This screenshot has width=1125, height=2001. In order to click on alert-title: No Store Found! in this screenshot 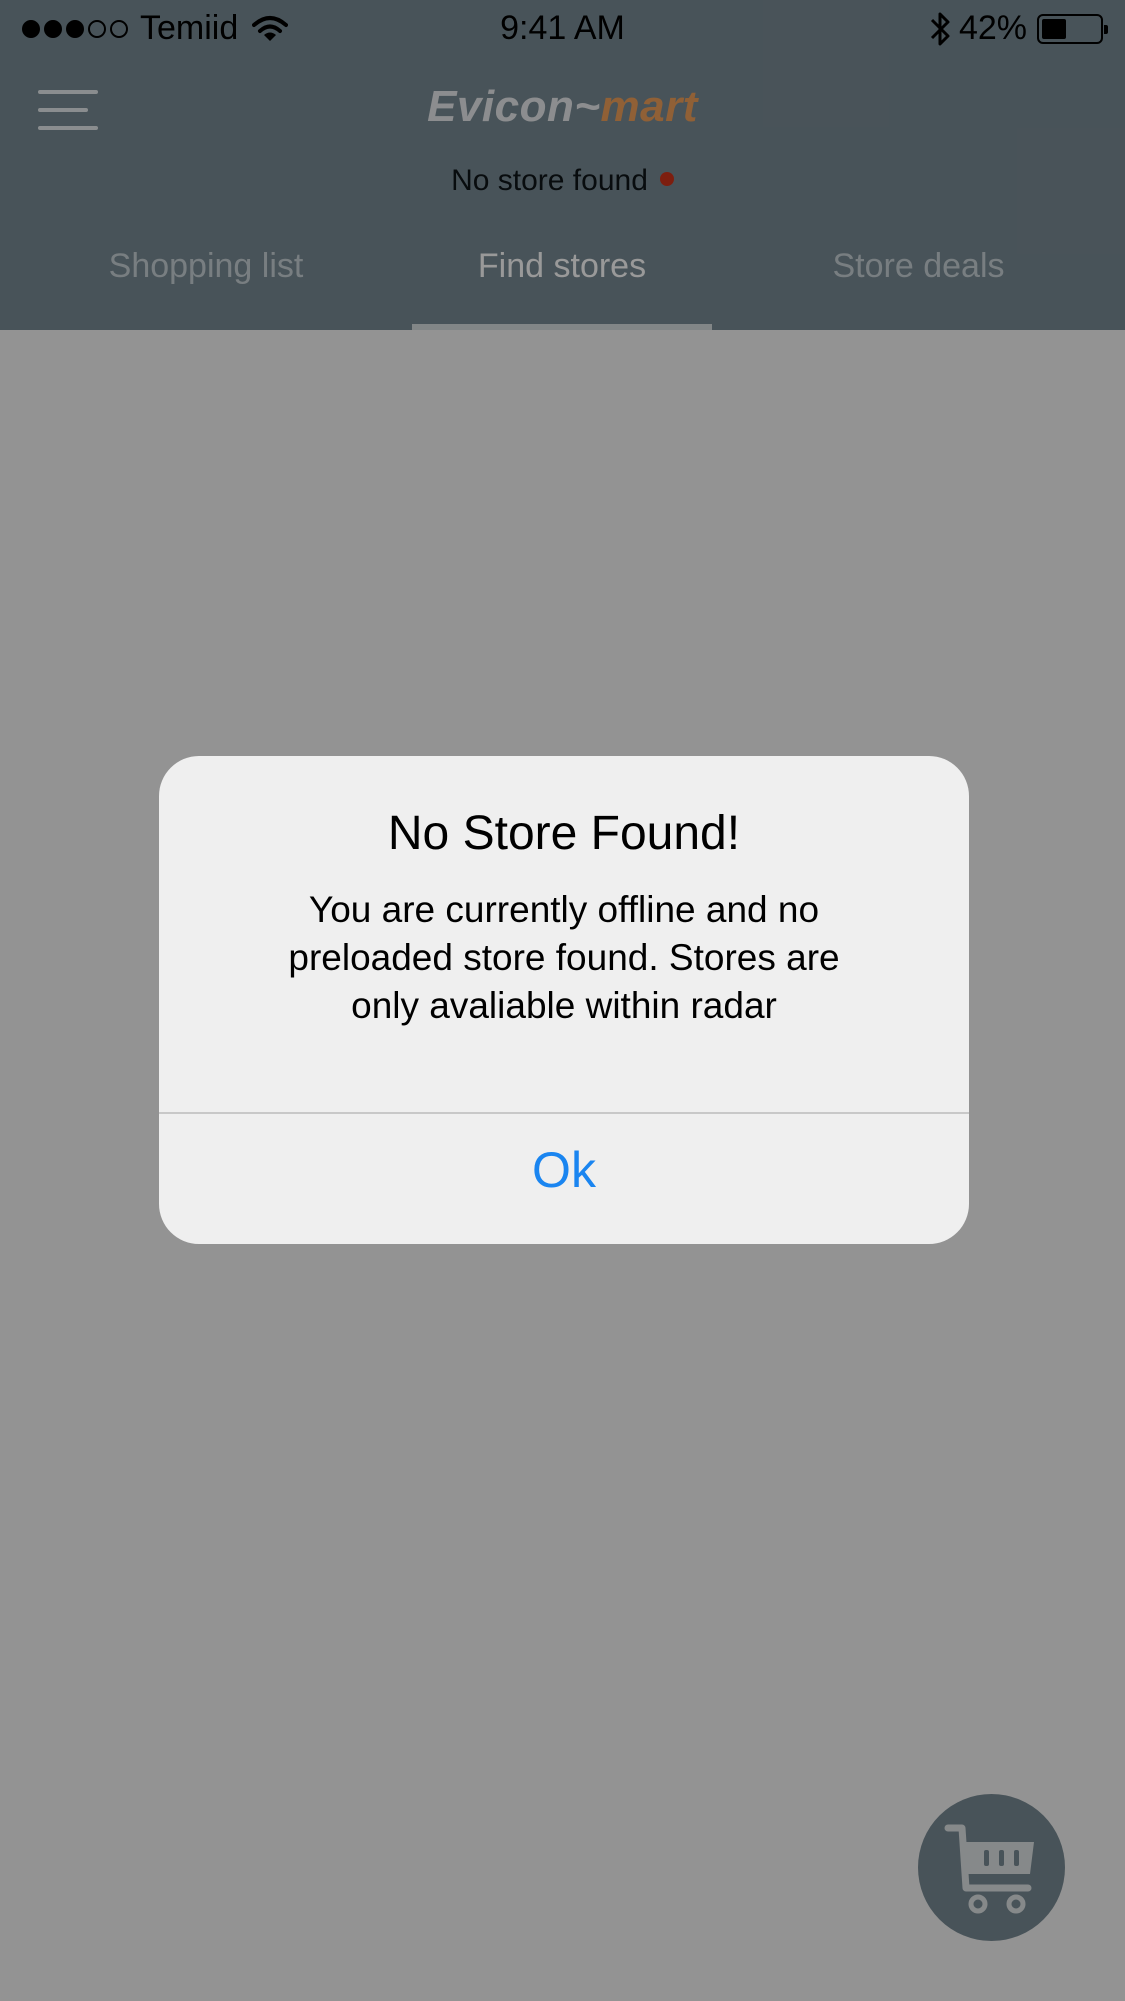, I will do `click(564, 833)`.